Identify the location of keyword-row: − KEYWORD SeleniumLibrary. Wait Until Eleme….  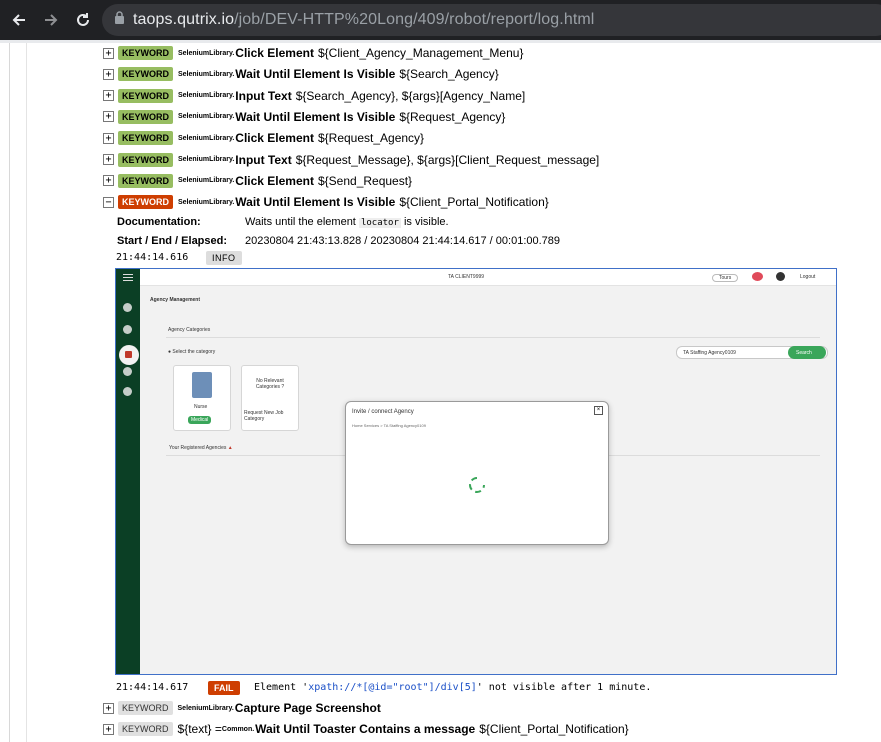
(326, 202).